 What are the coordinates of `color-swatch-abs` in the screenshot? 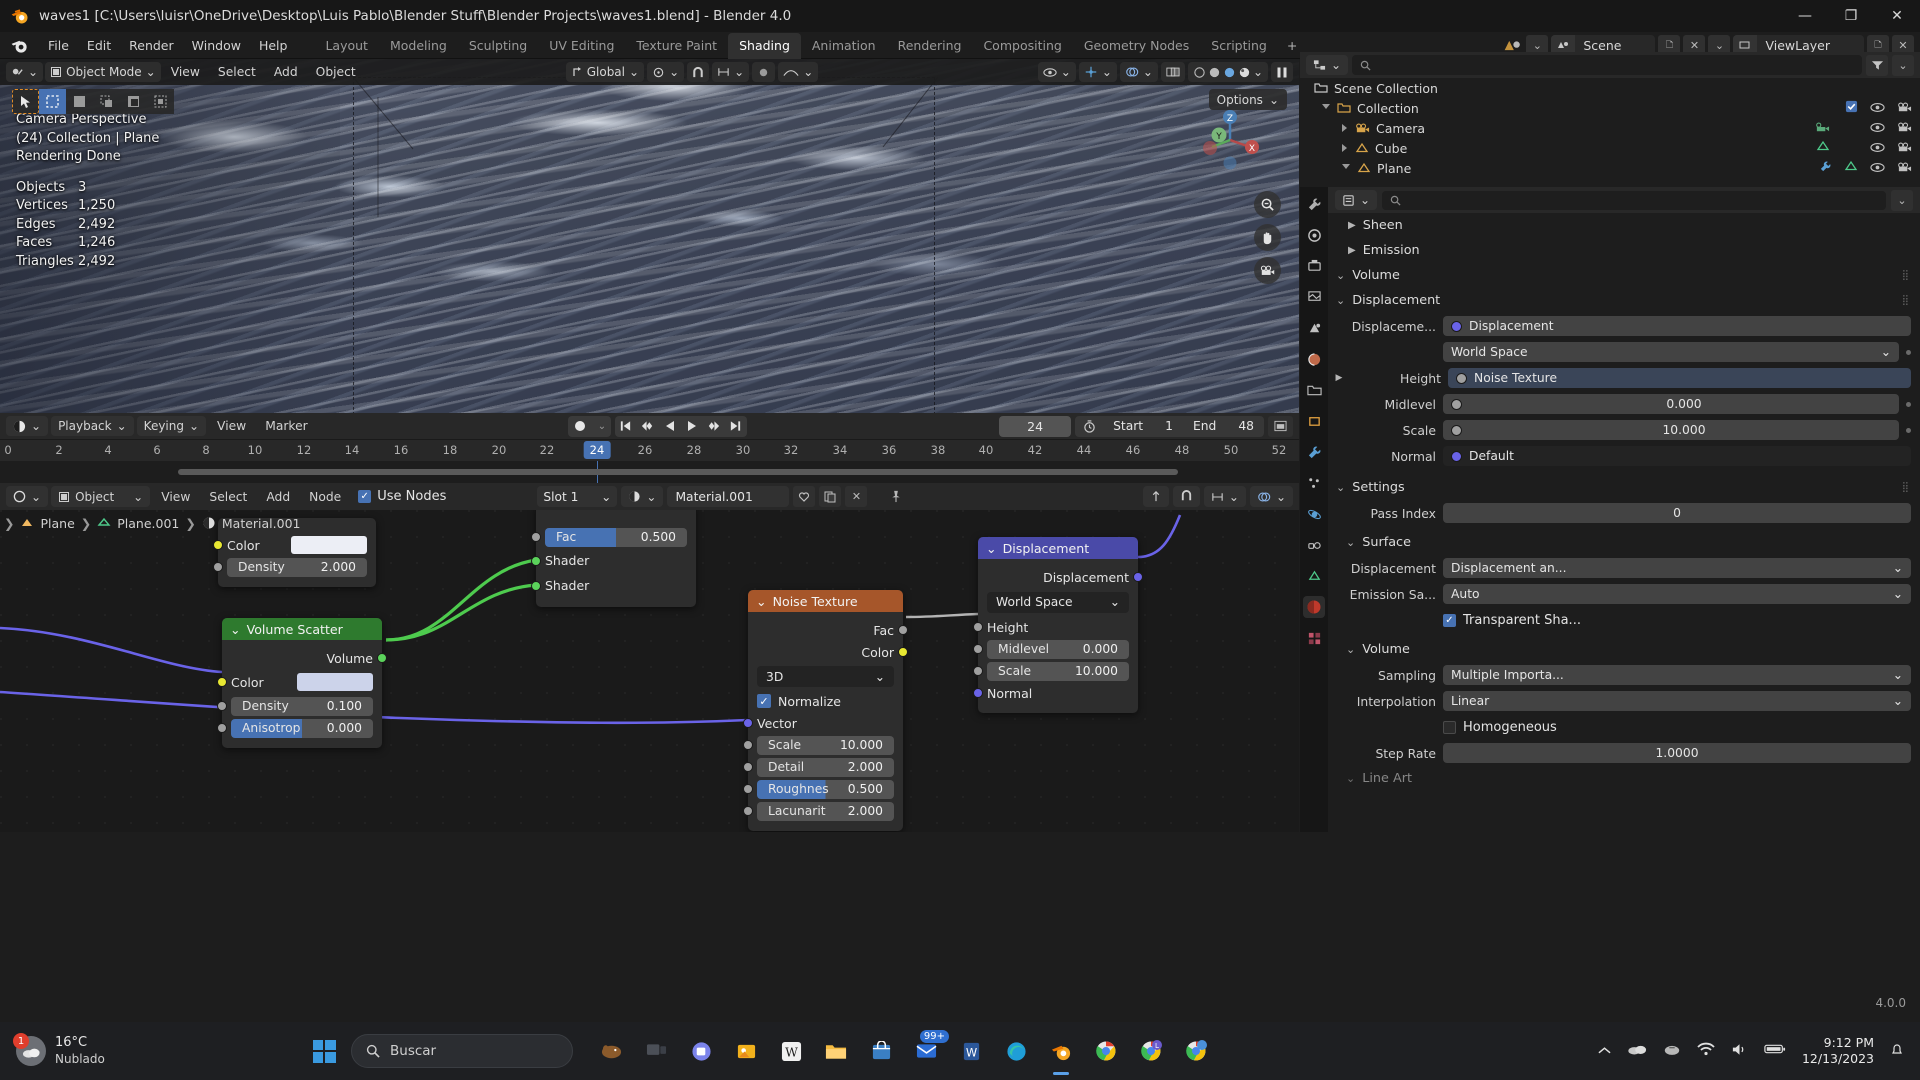 It's located at (329, 545).